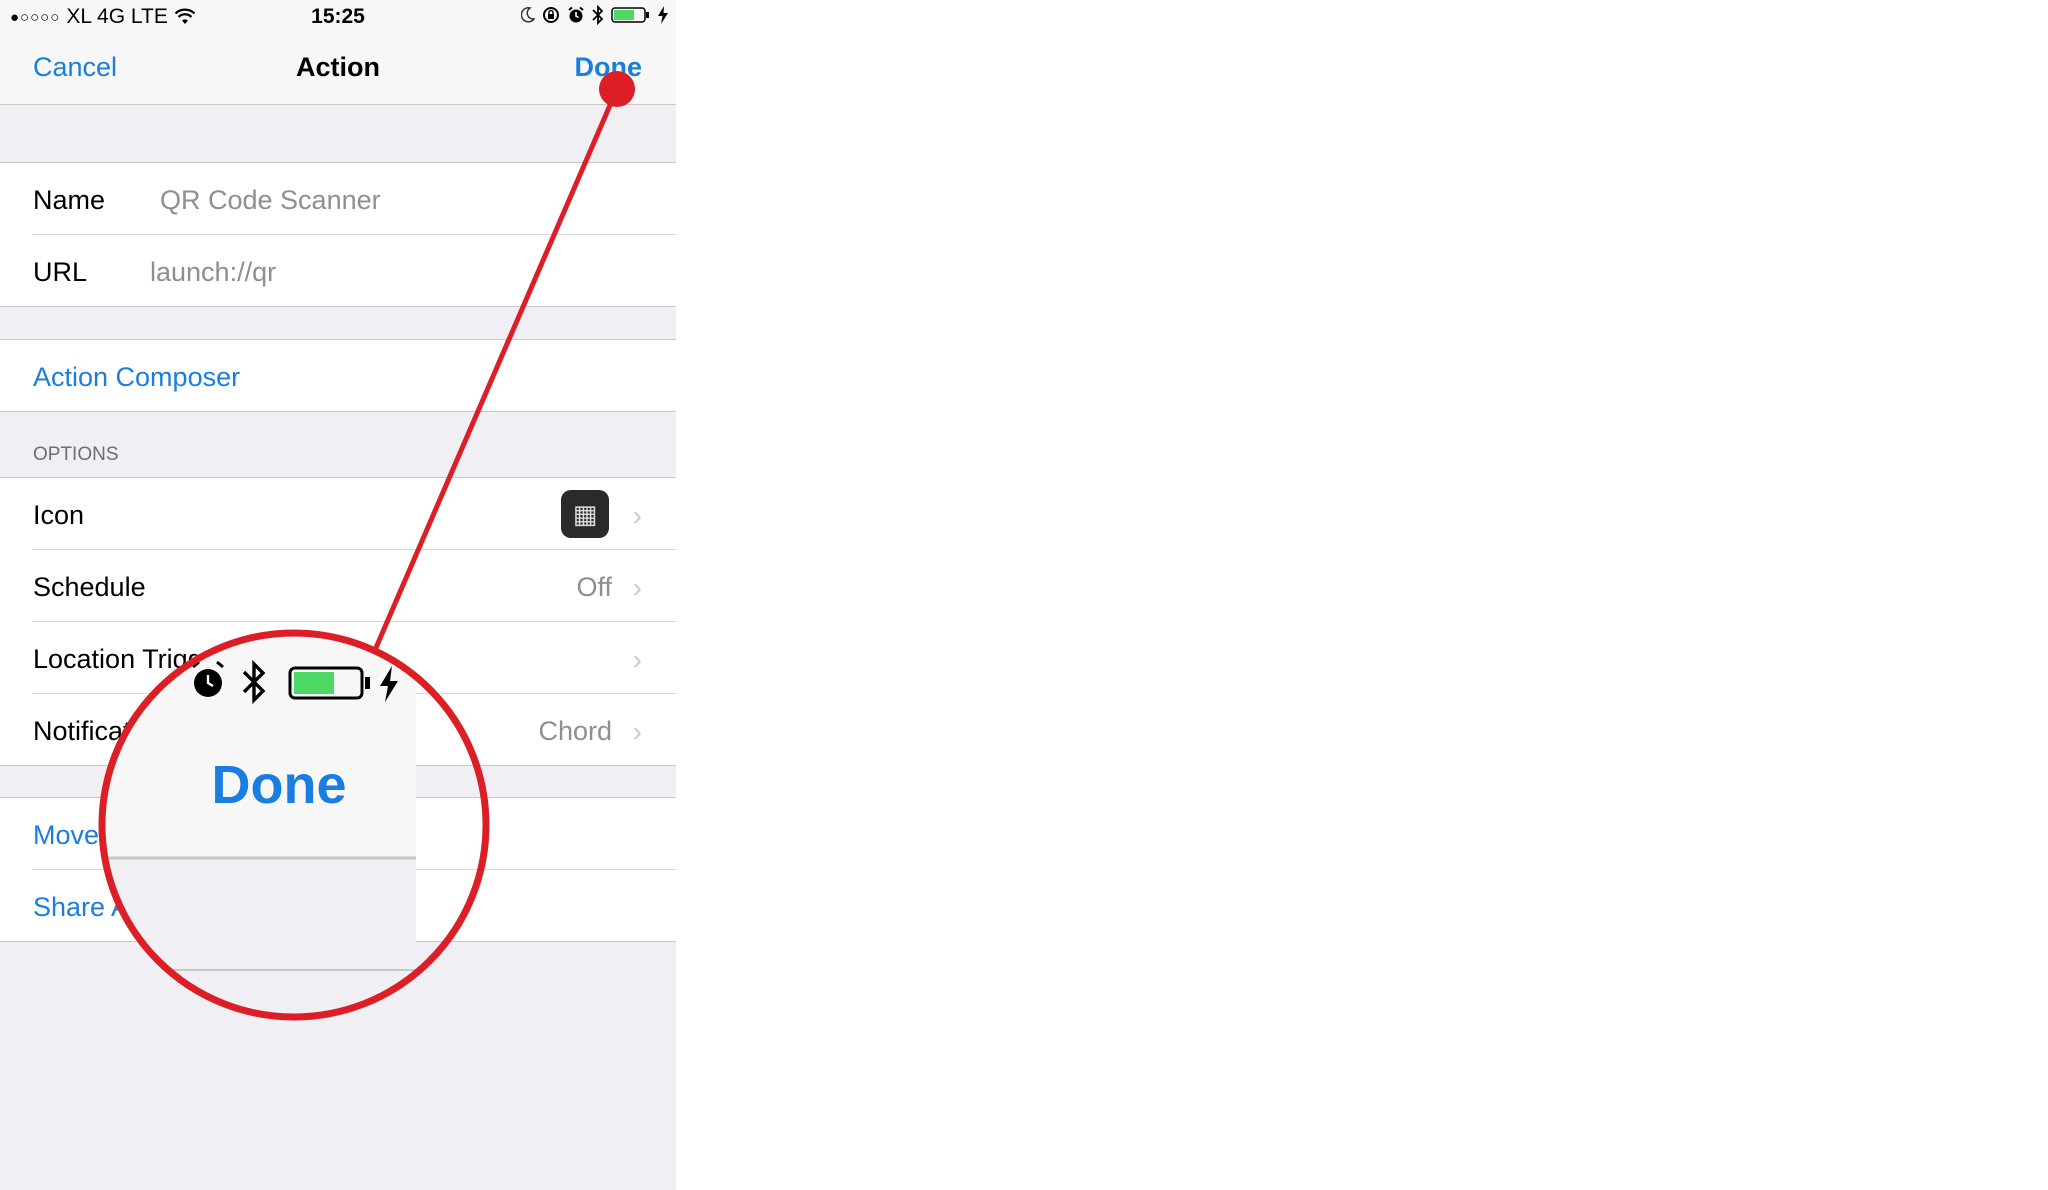 The height and width of the screenshot is (1190, 2048). Describe the element at coordinates (354, 834) in the screenshot. I see `move-row: Move` at that location.